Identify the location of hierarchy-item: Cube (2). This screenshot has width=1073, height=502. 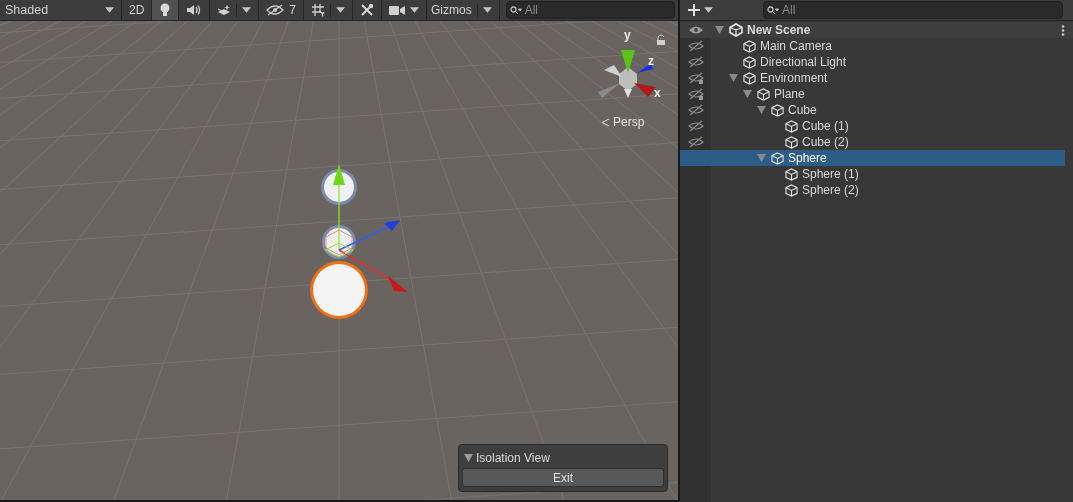
(876, 142).